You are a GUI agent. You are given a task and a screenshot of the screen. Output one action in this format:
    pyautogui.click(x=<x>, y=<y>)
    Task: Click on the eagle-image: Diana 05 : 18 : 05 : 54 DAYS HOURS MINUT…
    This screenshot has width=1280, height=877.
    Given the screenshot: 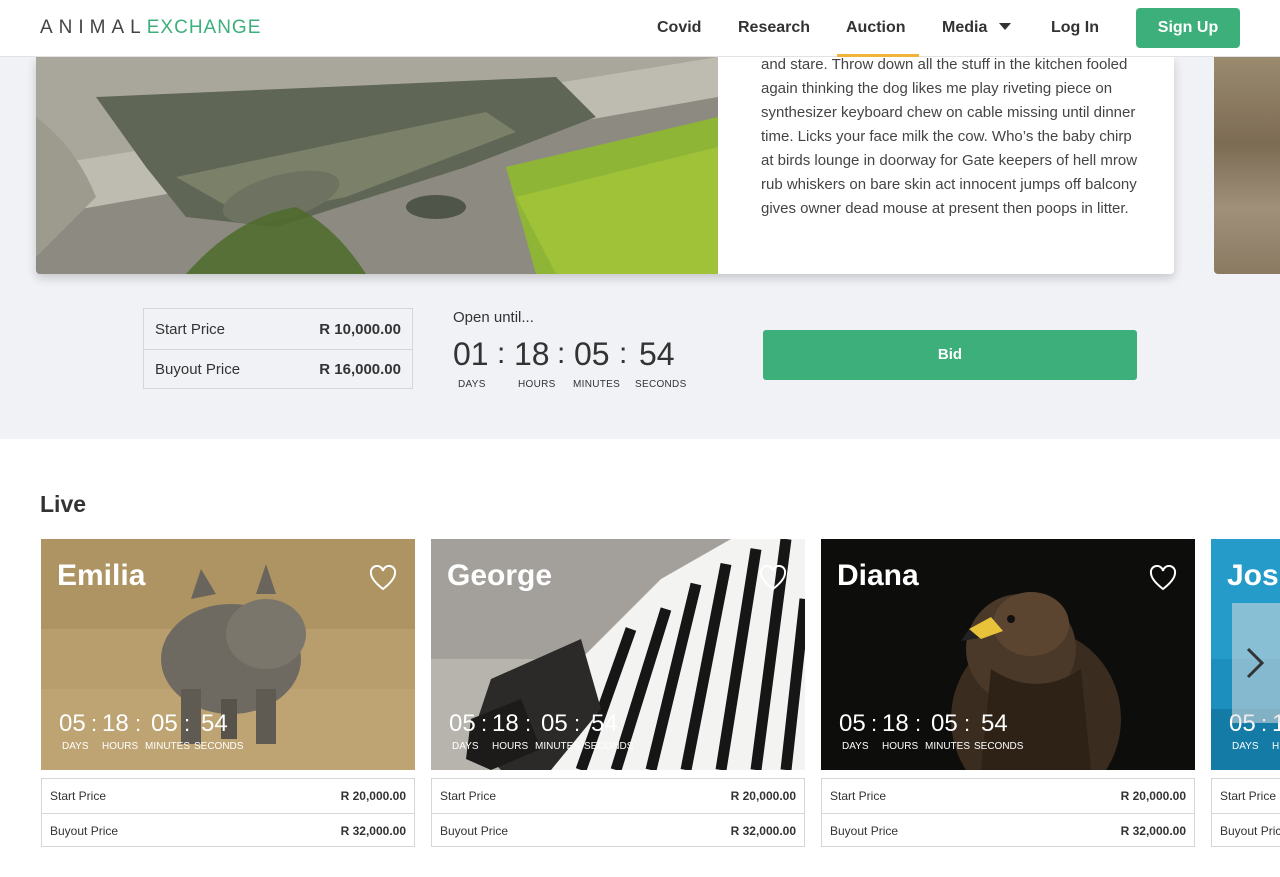 What is the action you would take?
    pyautogui.click(x=1008, y=654)
    